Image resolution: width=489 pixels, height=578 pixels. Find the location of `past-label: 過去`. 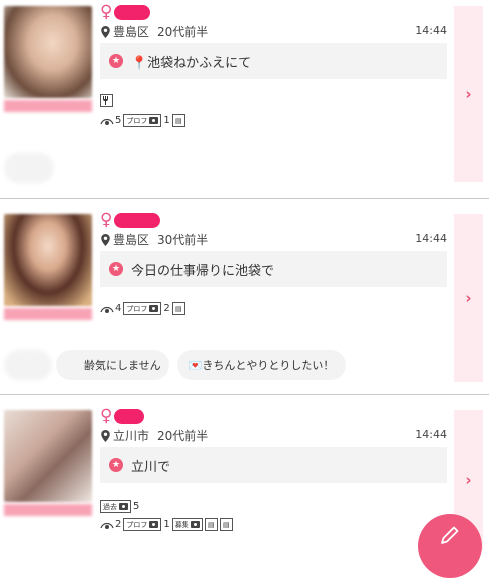

past-label: 過去 is located at coordinates (110, 506).